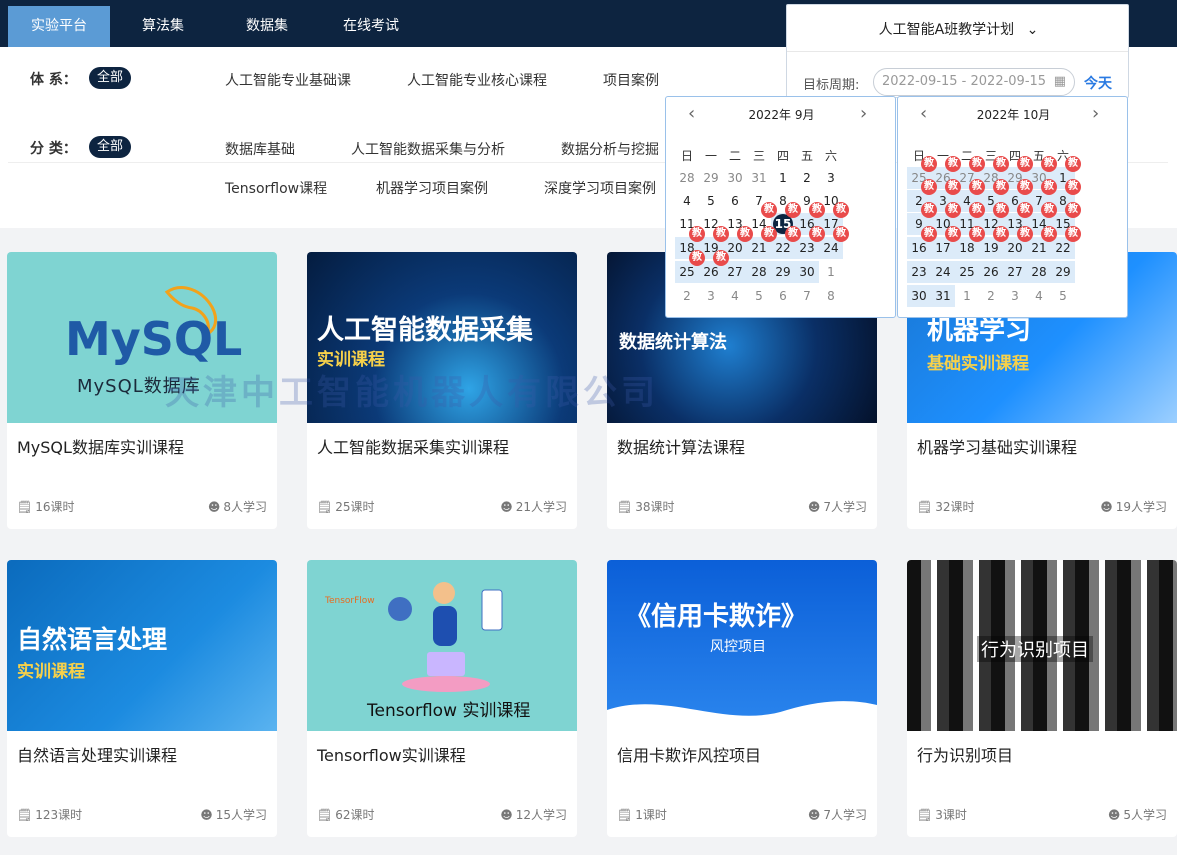  I want to click on category-all-button: 全部, so click(110, 147).